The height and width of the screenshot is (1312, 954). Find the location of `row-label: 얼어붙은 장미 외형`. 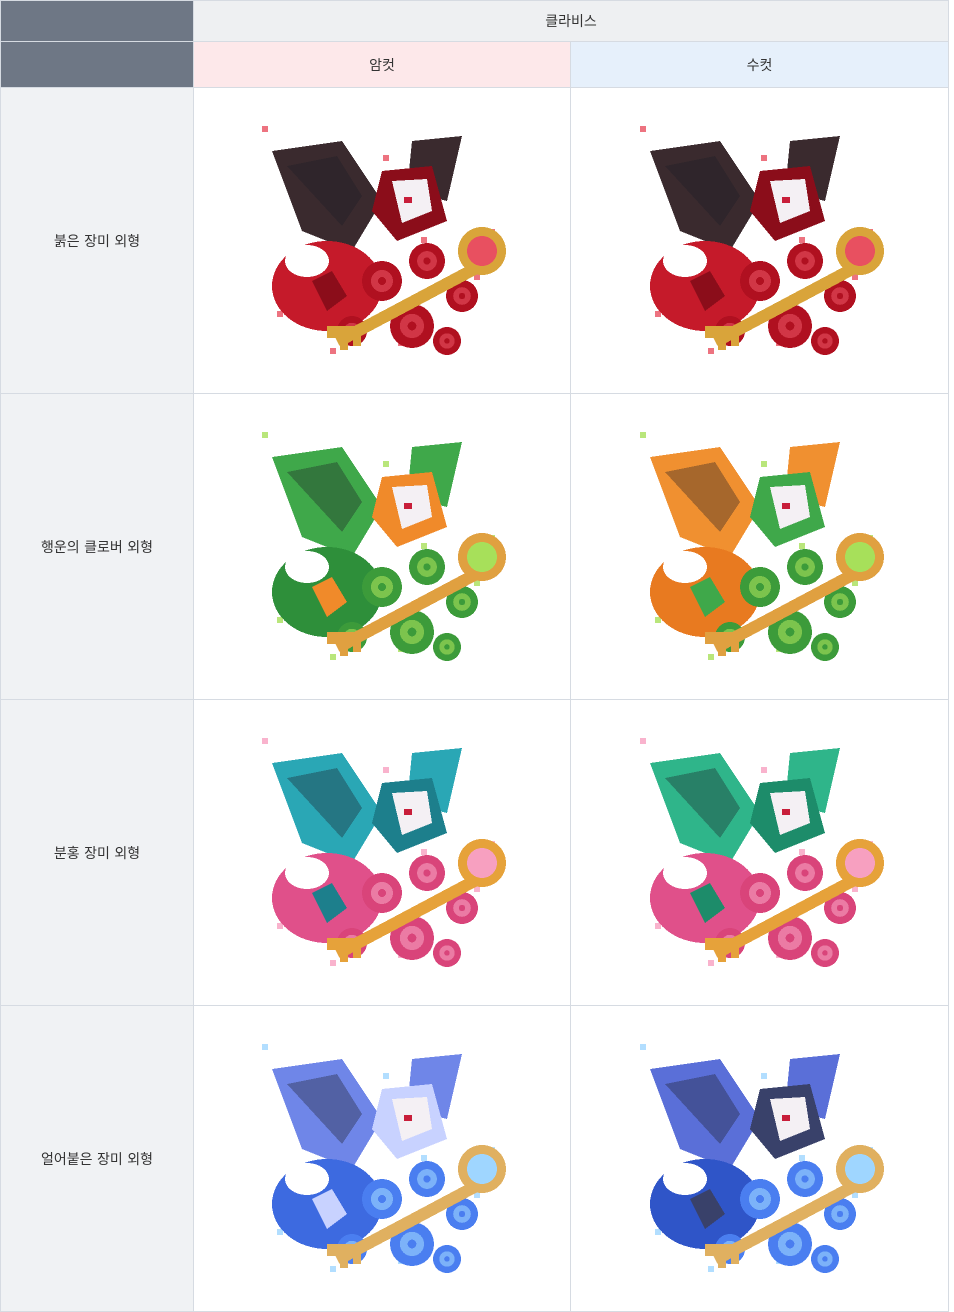

row-label: 얼어붙은 장미 외형 is located at coordinates (97, 1158).